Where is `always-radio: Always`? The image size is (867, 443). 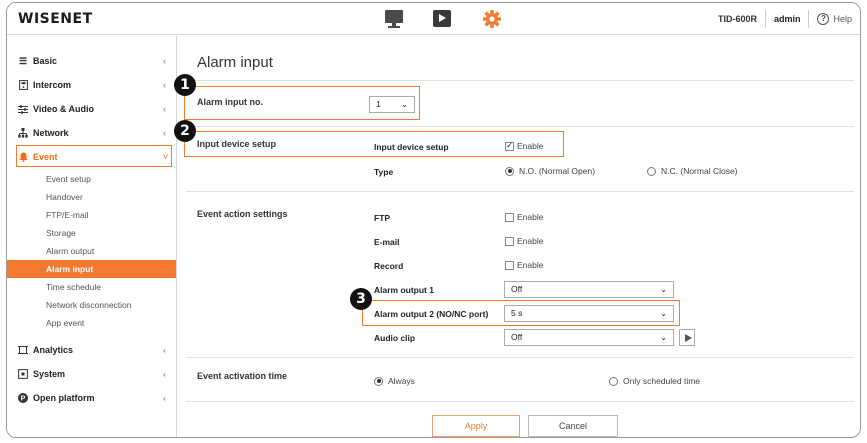
always-radio: Always is located at coordinates (394, 381).